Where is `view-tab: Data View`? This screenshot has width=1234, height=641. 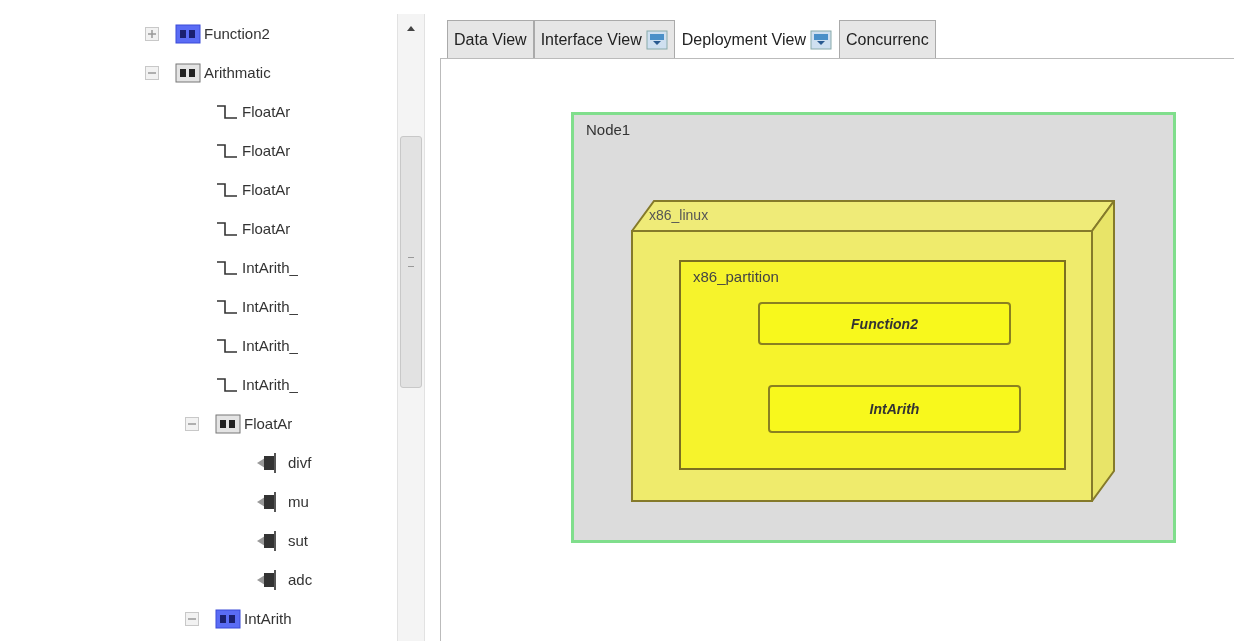
view-tab: Data View is located at coordinates (490, 39).